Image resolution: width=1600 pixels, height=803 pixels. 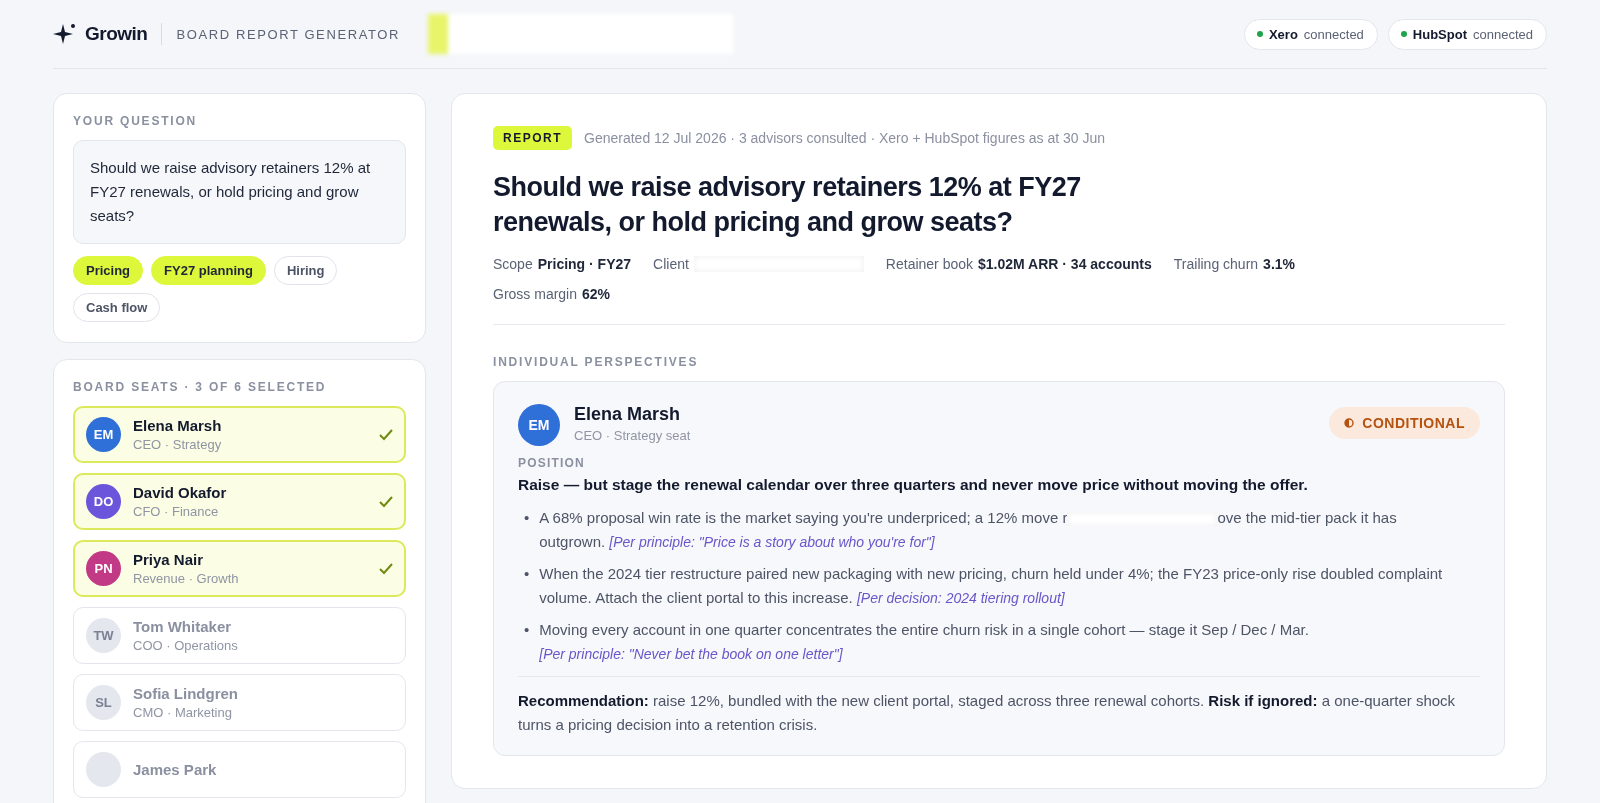 I want to click on report-title: Should we raise advisory retainers 12% at FY27 renewals, or hold pricing and grow seats?, so click(x=787, y=205).